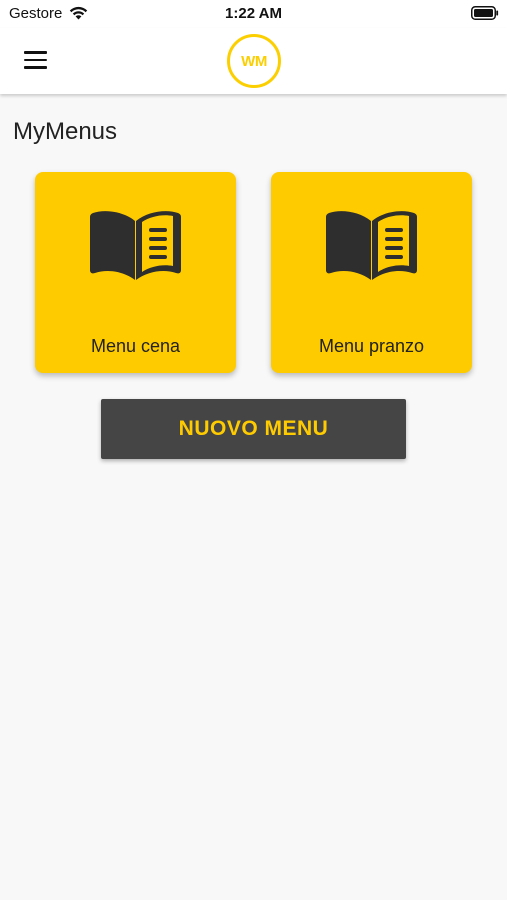 Image resolution: width=507 pixels, height=900 pixels. I want to click on menu-card-pranzo: Menu pranzo, so click(371, 272).